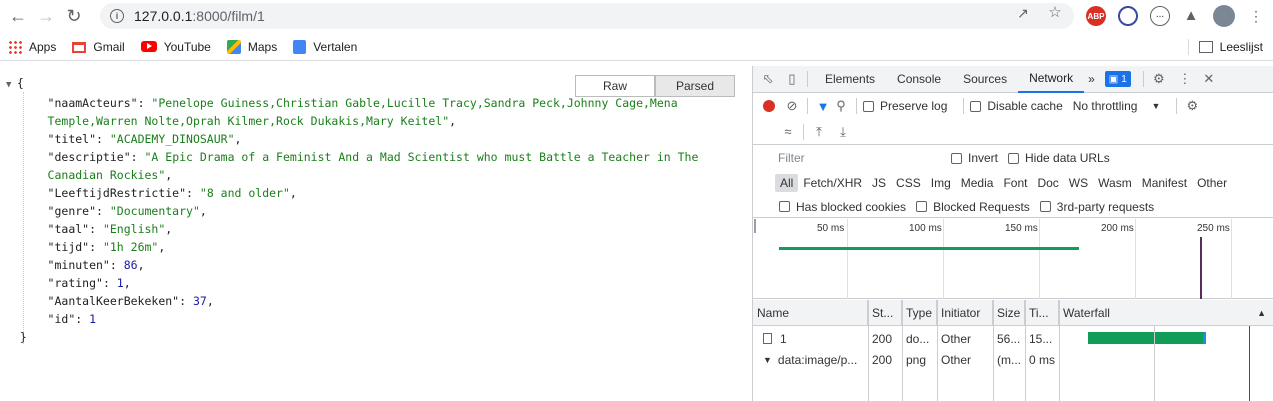 This screenshot has height=401, width=1273. What do you see at coordinates (18, 17) in the screenshot?
I see `back-button: ←` at bounding box center [18, 17].